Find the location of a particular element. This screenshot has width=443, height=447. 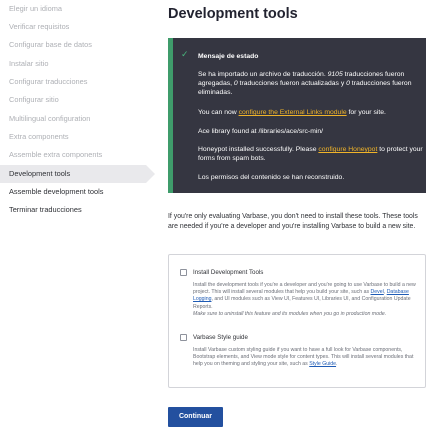

desc-text: . is located at coordinates (337, 364).